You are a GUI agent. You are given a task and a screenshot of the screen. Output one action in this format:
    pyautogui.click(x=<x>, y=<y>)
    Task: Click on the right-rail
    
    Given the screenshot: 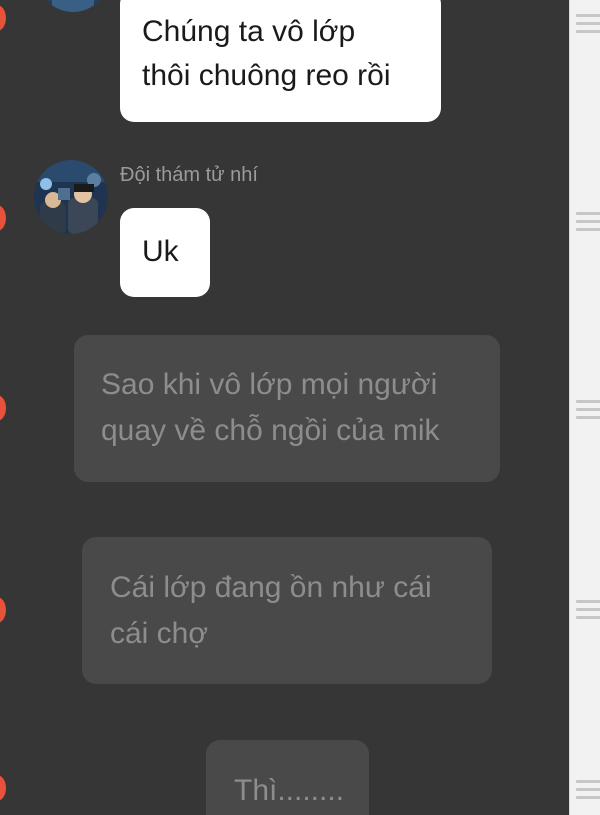 What is the action you would take?
    pyautogui.click(x=584, y=407)
    